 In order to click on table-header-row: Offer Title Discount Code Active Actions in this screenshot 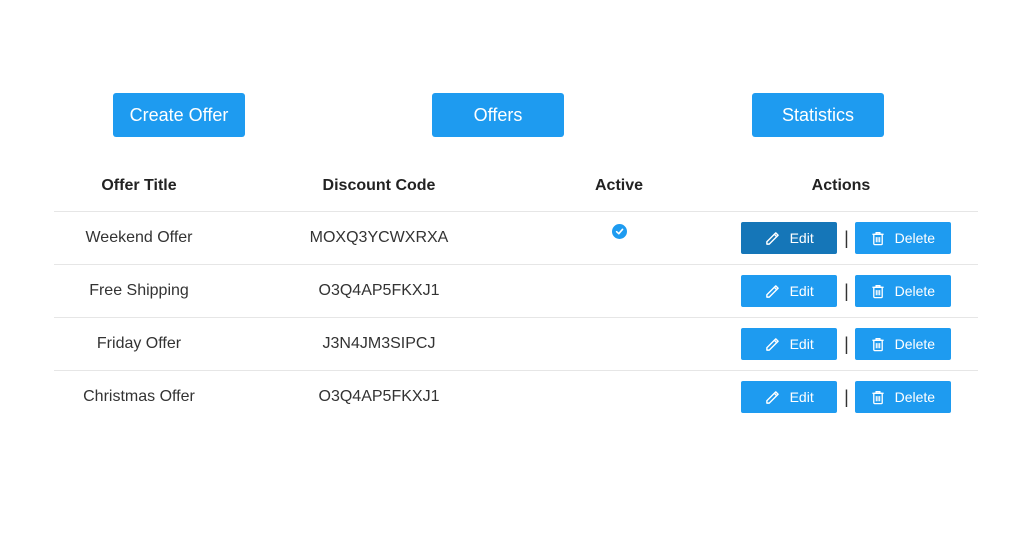, I will do `click(516, 186)`.